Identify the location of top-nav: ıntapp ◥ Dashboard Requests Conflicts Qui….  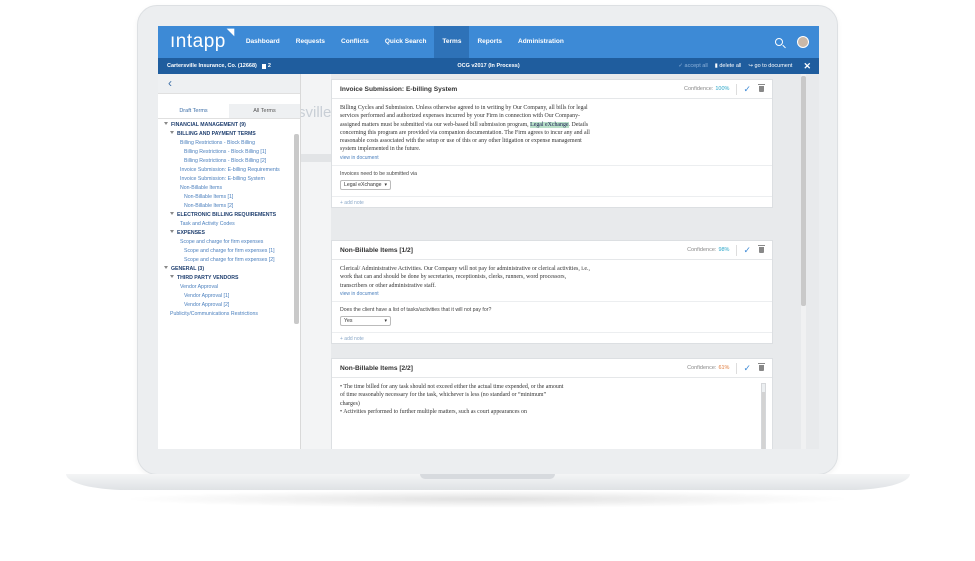
(488, 42).